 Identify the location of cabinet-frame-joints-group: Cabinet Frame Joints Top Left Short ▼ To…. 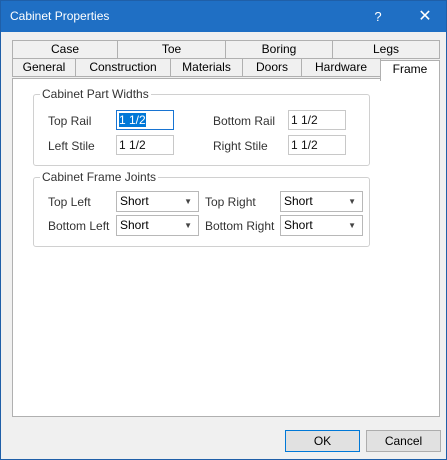
(201, 208).